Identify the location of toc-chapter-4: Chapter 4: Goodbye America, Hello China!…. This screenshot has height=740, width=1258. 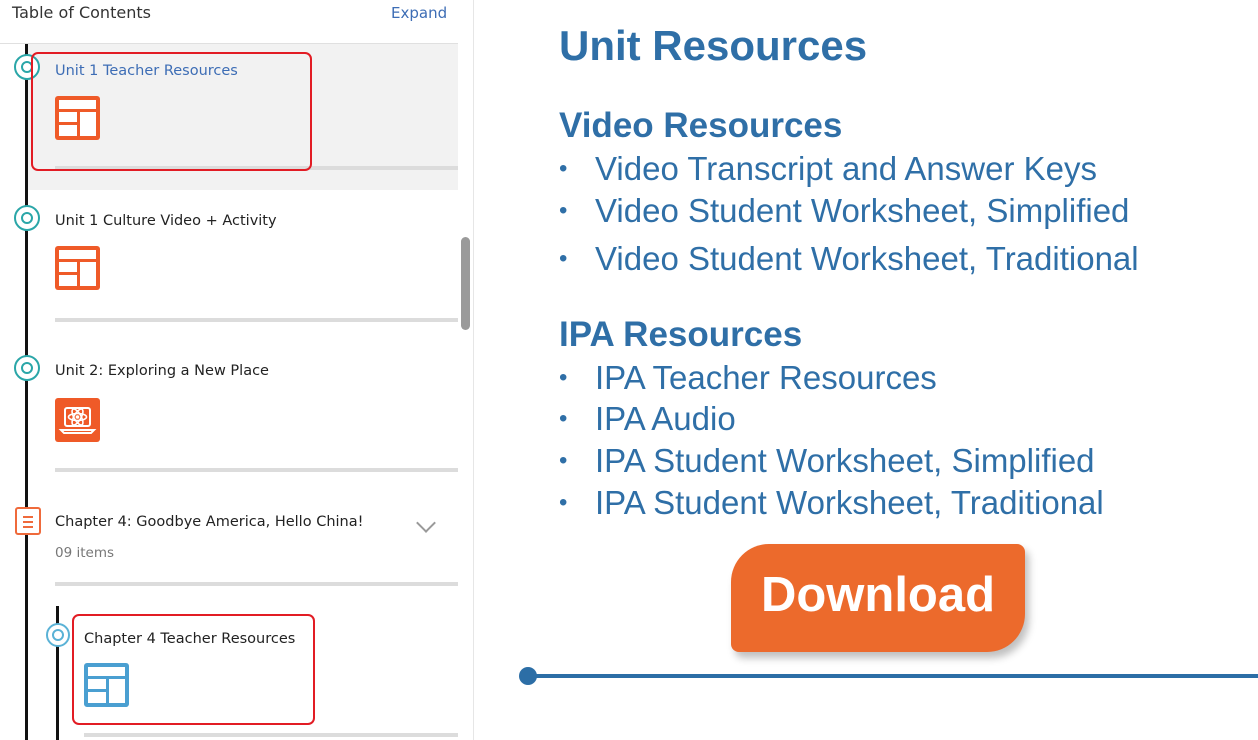
(243, 540).